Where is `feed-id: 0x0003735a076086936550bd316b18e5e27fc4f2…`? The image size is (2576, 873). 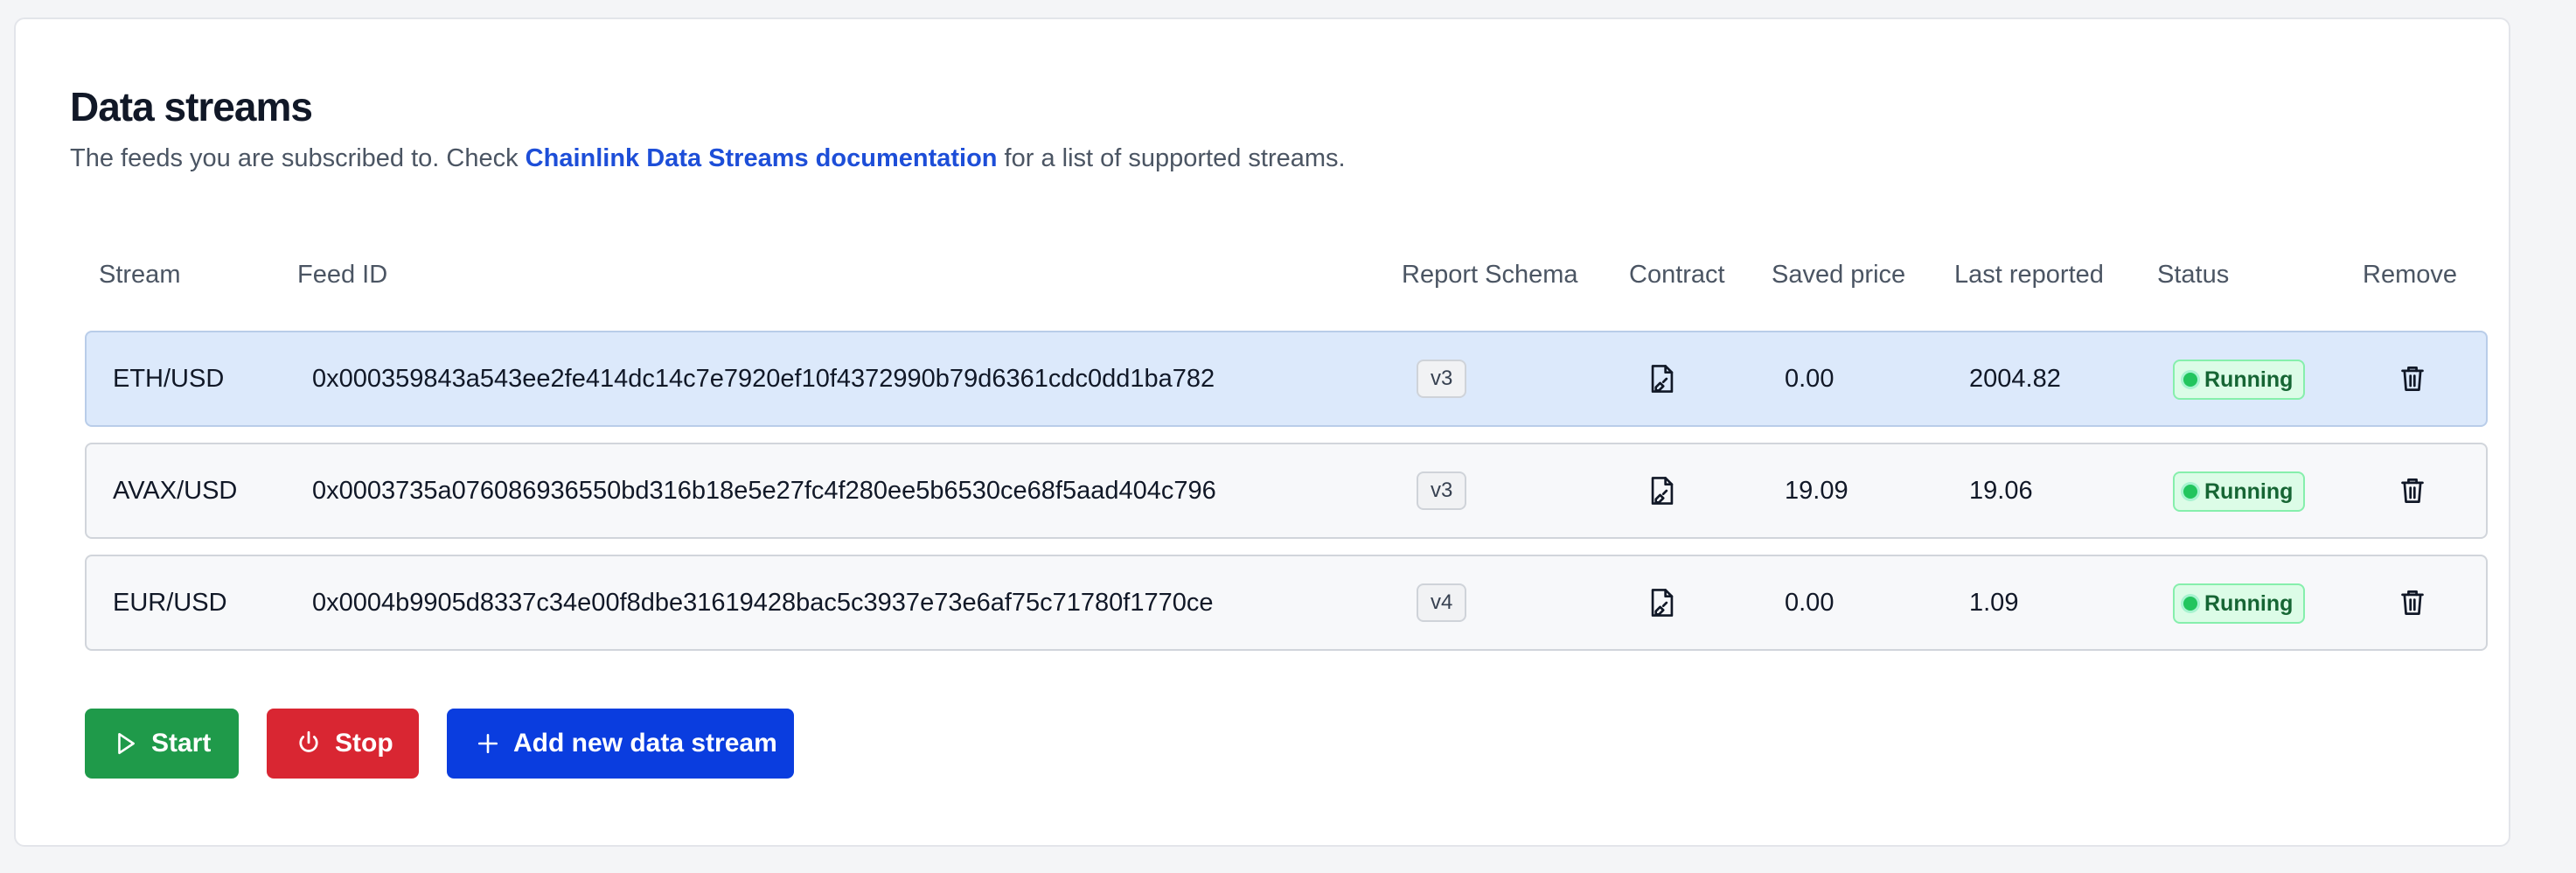
feed-id: 0x0003735a076086936550bd316b18e5e27fc4f2… is located at coordinates (764, 491).